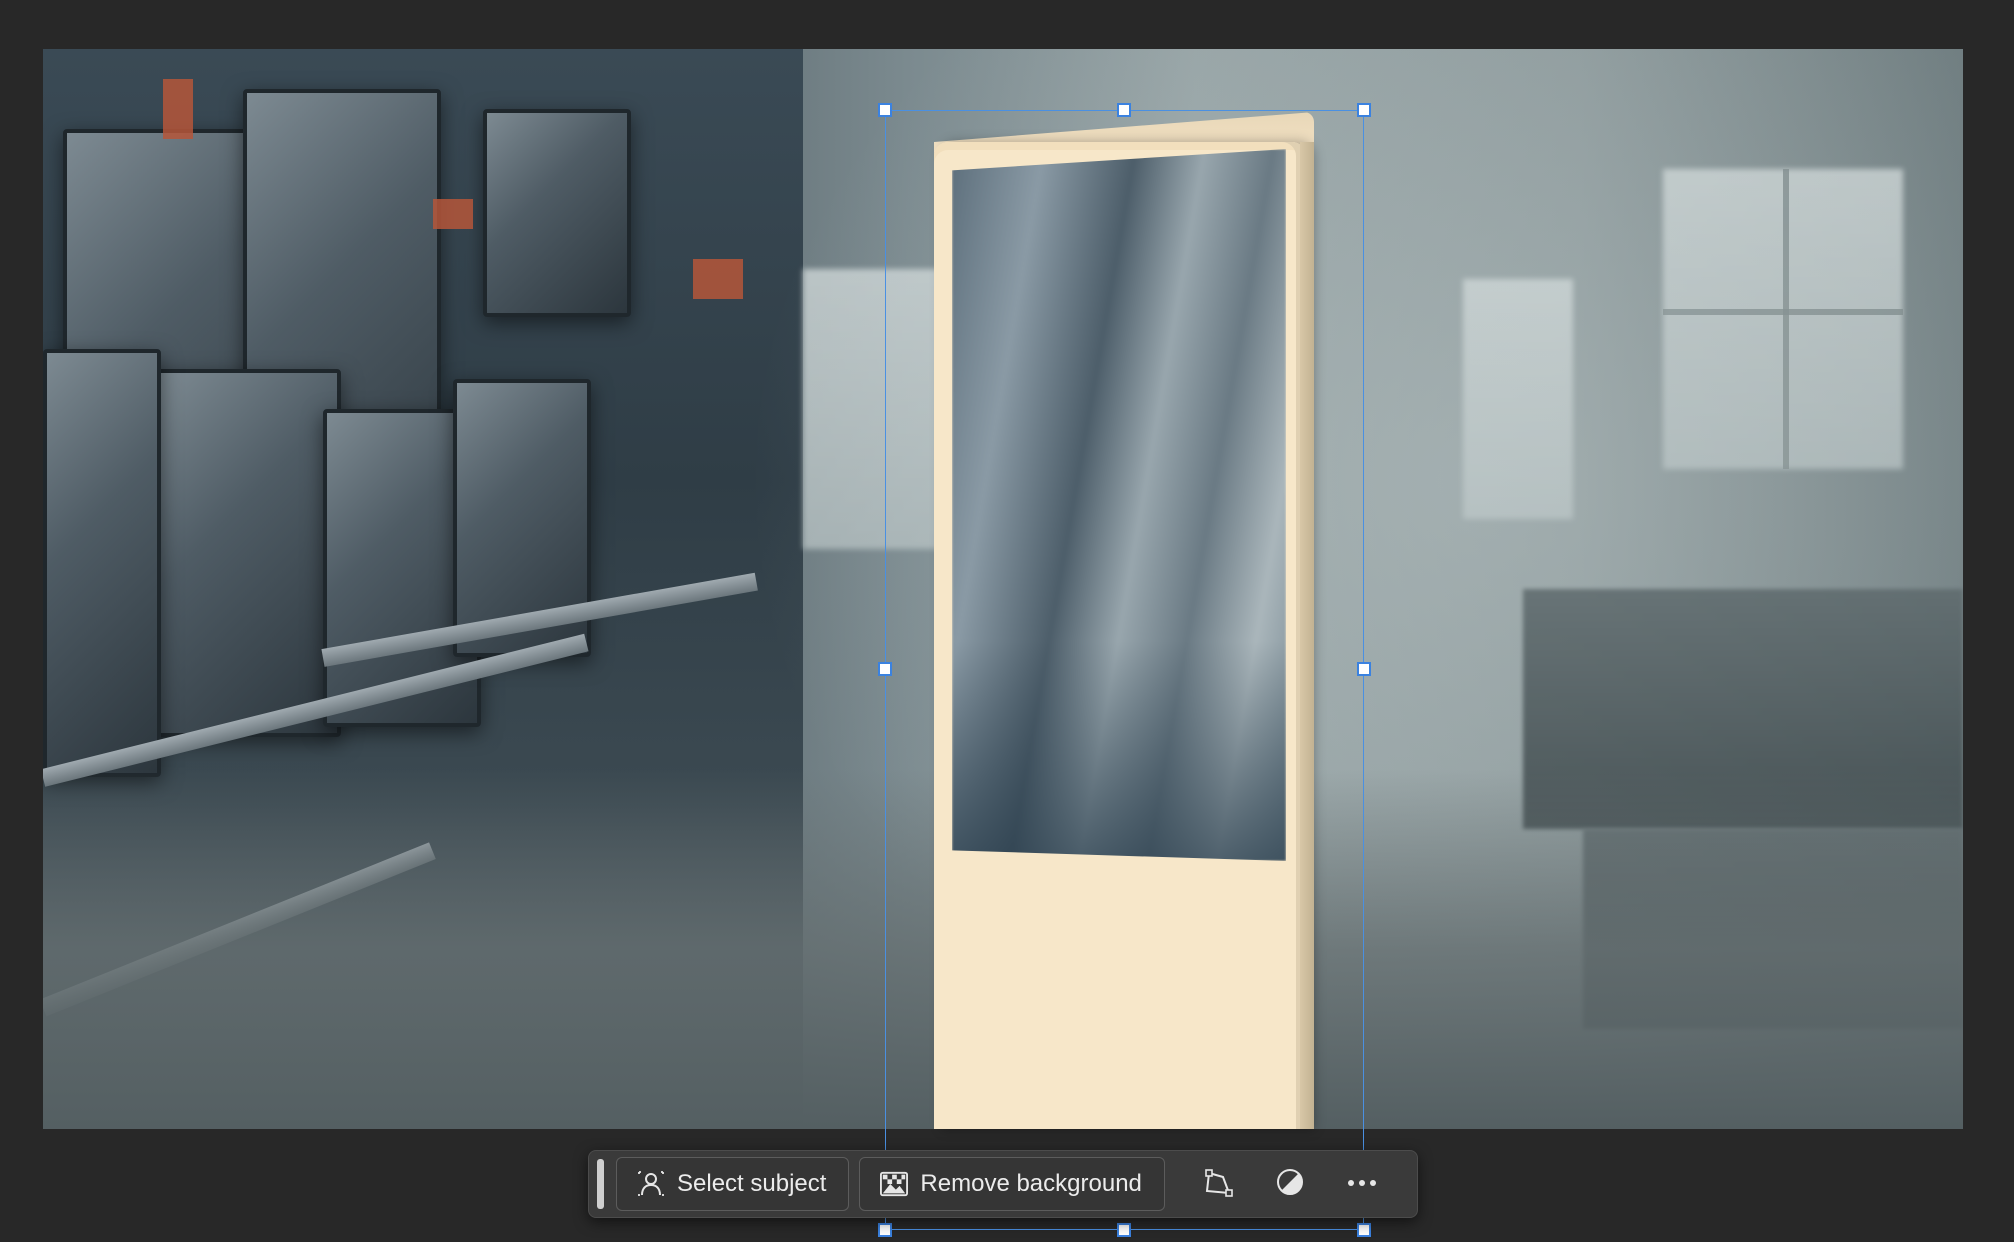 This screenshot has height=1242, width=2014. I want to click on select-subject-label: Select subject, so click(752, 1183).